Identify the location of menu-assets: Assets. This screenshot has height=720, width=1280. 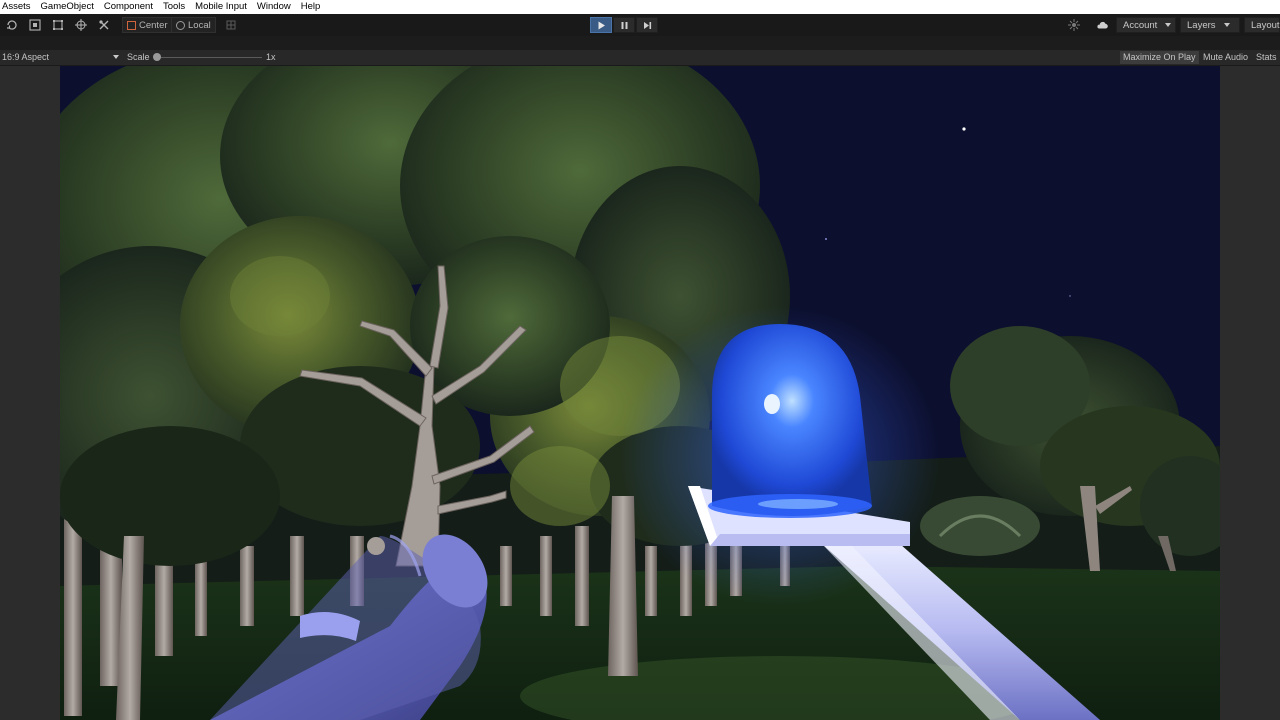
(18, 7).